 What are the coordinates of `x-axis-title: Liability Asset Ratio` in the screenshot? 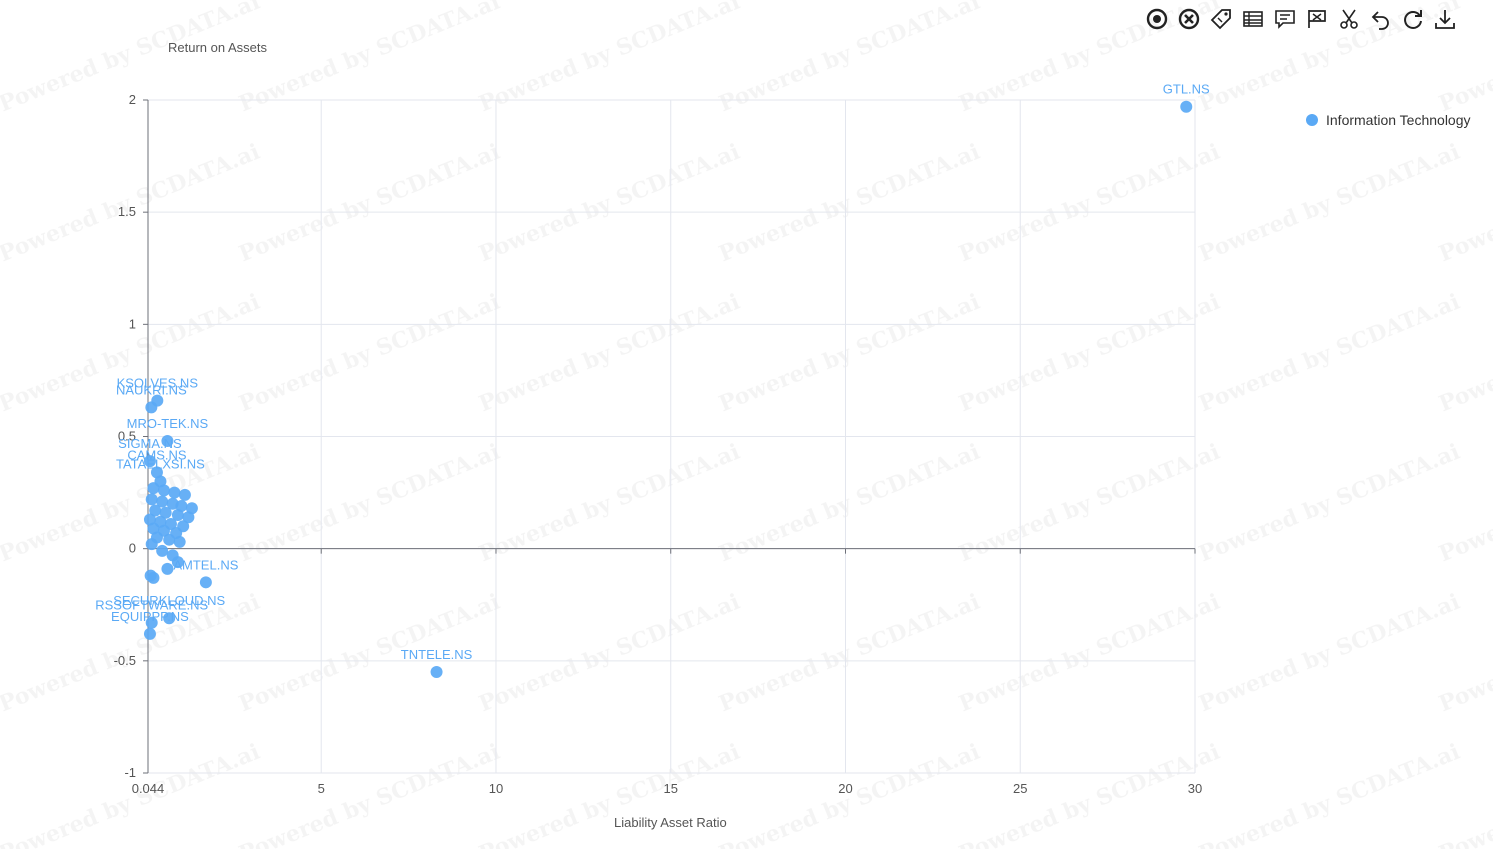 It's located at (670, 822).